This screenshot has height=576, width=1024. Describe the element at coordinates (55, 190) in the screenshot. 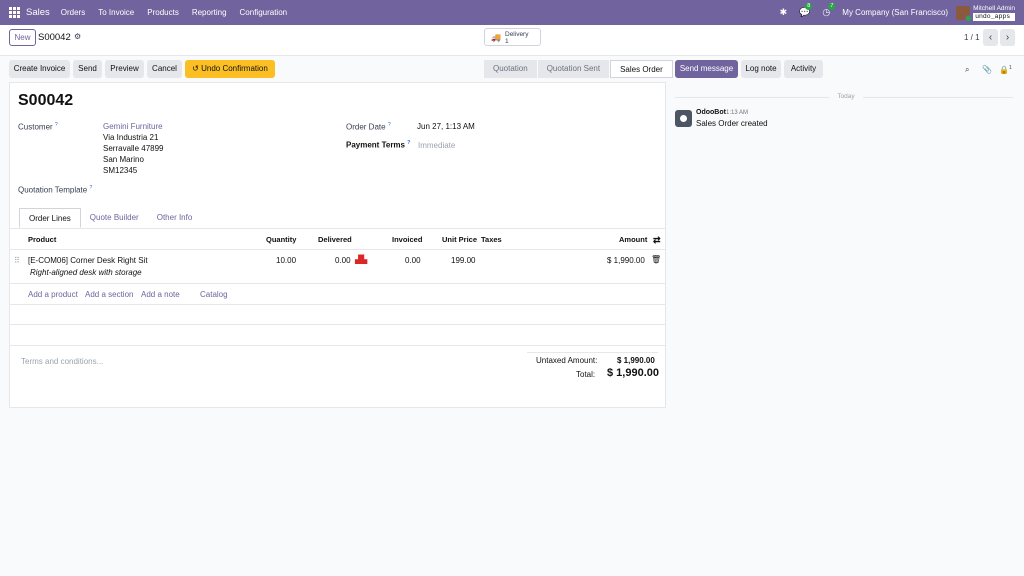

I see `quotation-template-label: Quotation Template ?` at that location.